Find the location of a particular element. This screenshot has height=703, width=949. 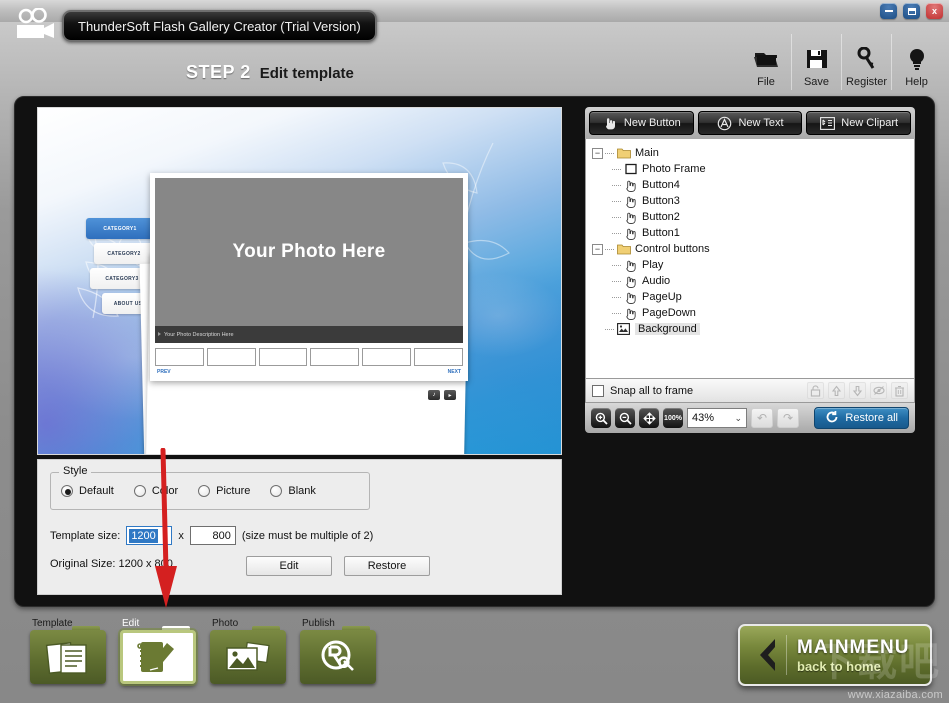

style-option-color: Color is located at coordinates (156, 491).